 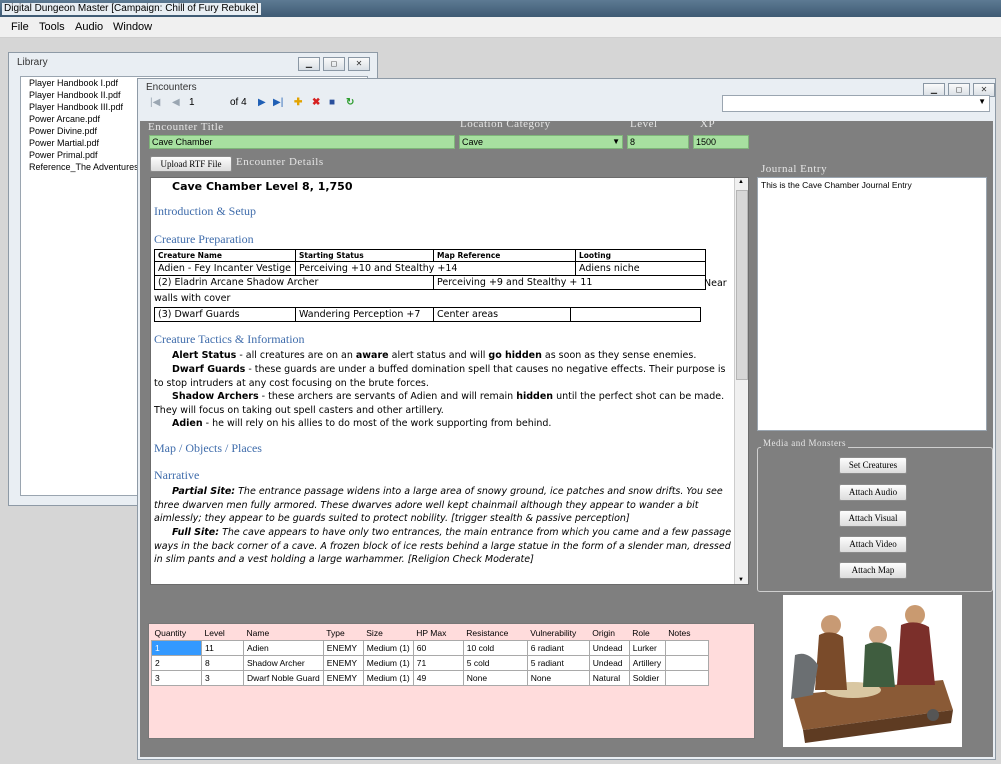 I want to click on set-creatures-button: Set Creatures, so click(x=873, y=465).